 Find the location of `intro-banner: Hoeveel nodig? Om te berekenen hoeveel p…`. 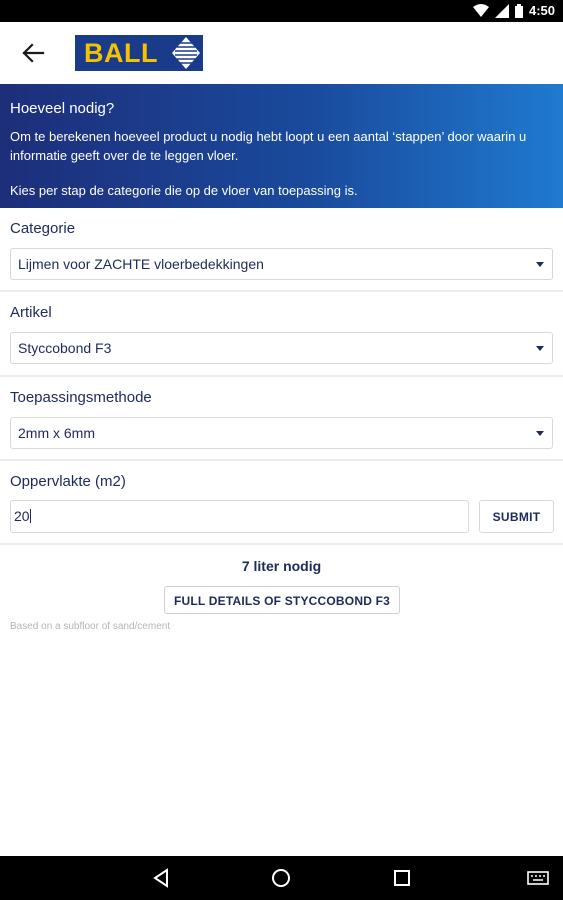

intro-banner: Hoeveel nodig? Om te berekenen hoeveel p… is located at coordinates (281, 146).